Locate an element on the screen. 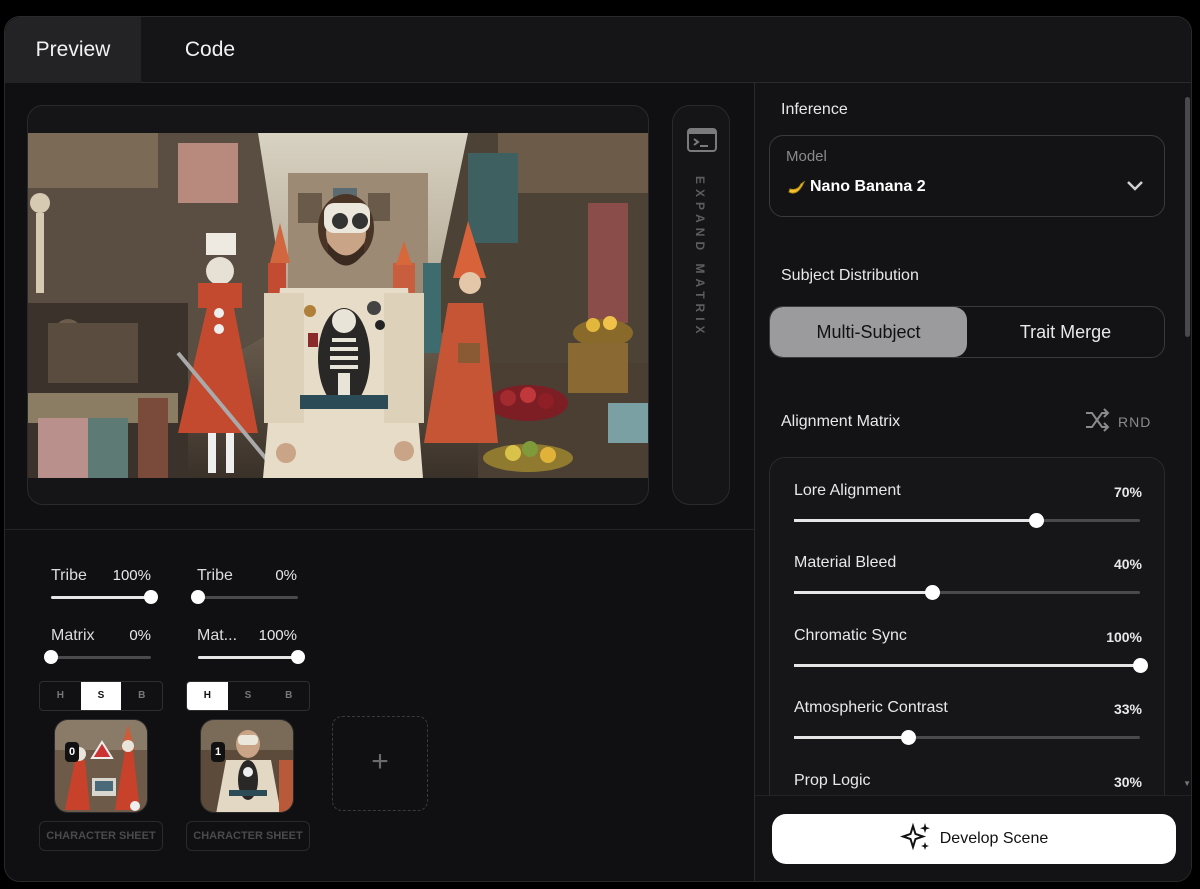 The height and width of the screenshot is (889, 1200). add-subject-button: + is located at coordinates (380, 763).